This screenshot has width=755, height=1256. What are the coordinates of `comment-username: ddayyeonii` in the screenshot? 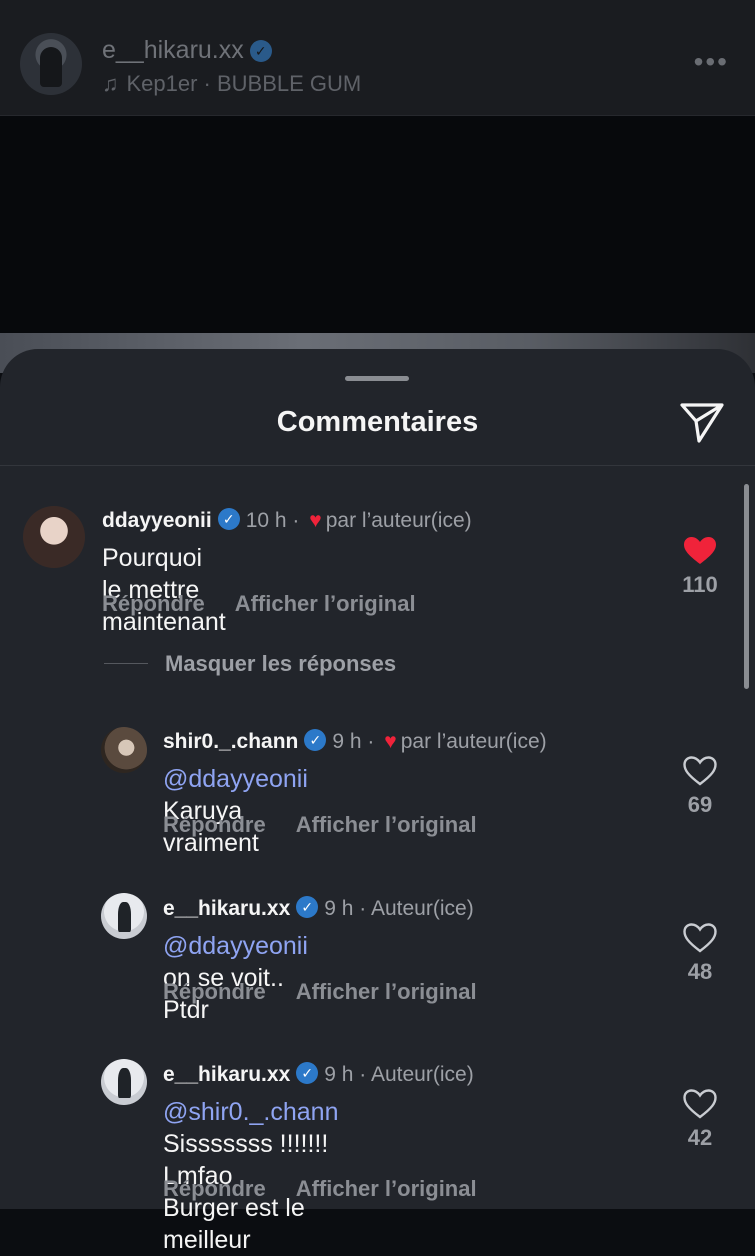 It's located at (157, 520).